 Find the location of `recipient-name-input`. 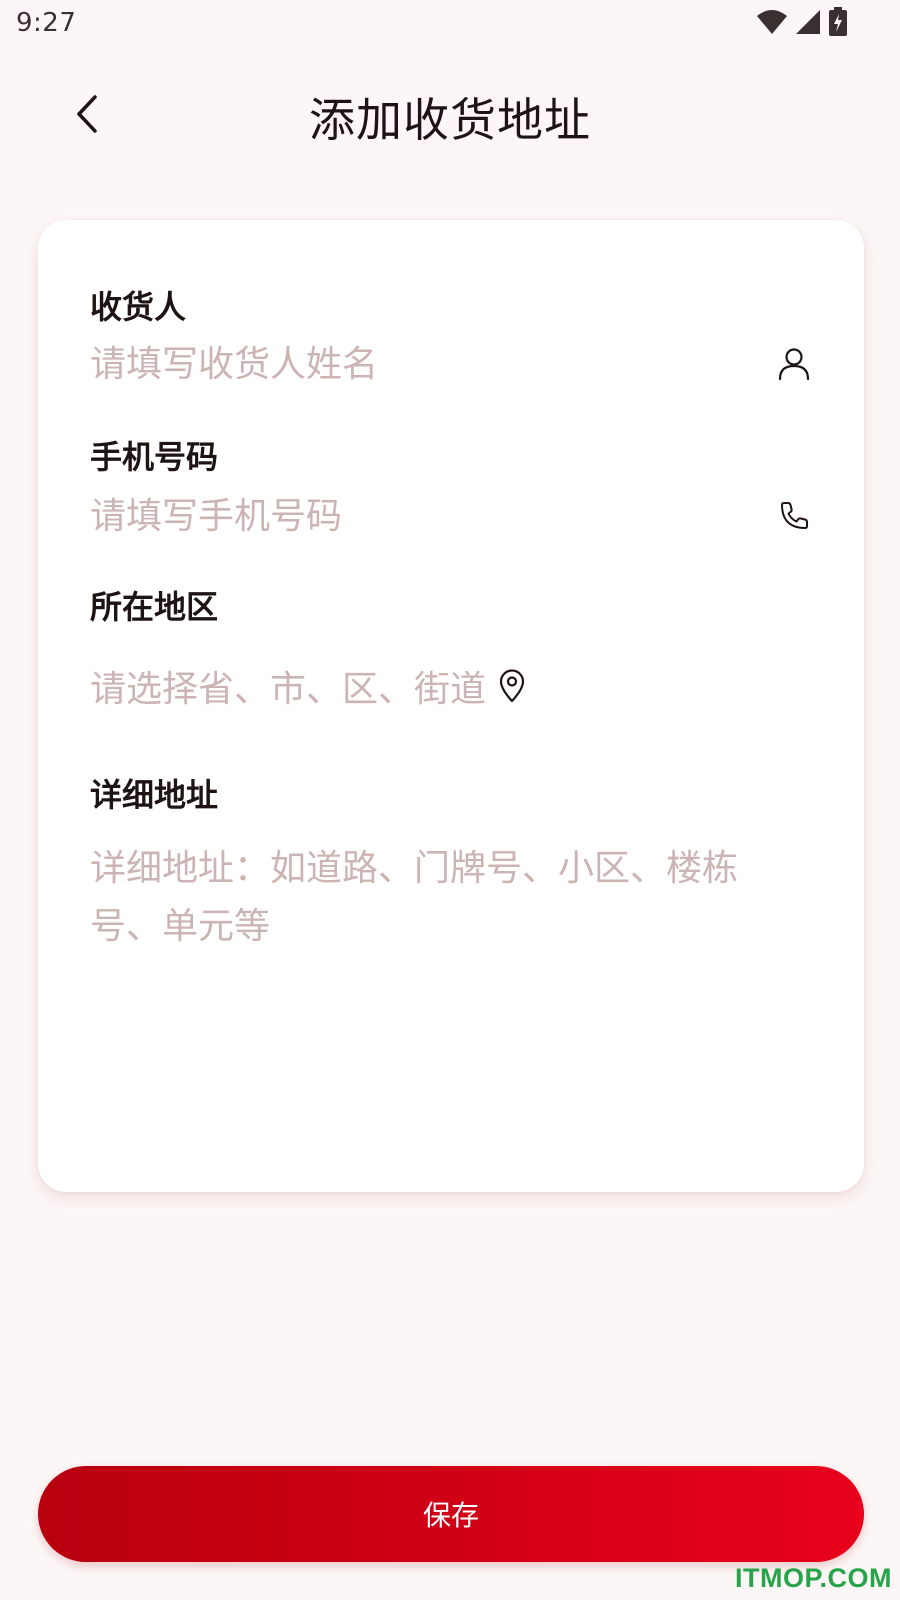

recipient-name-input is located at coordinates (410, 364).